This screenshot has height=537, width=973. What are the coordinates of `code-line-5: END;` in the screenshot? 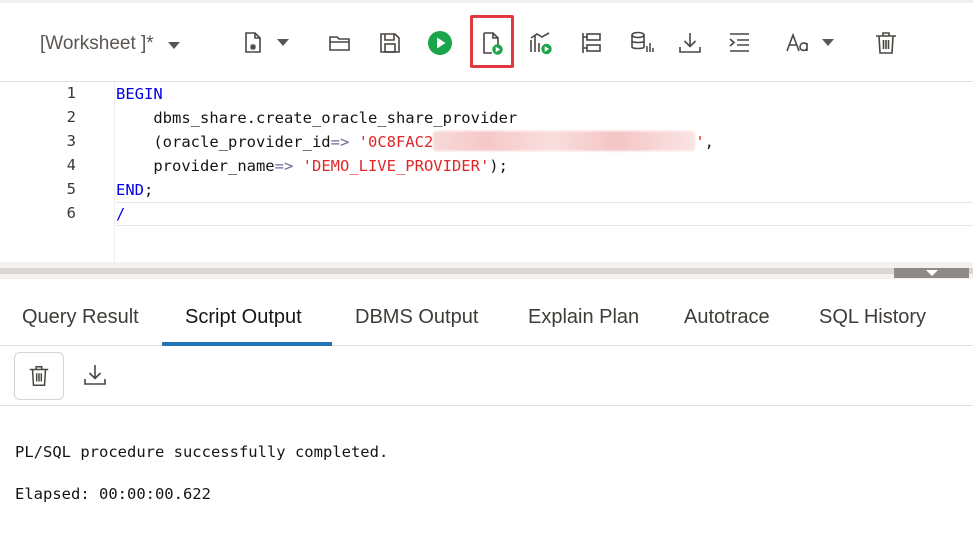 It's located at (134, 190).